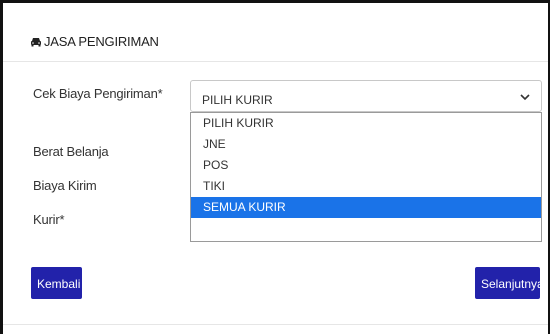 The image size is (550, 334). What do you see at coordinates (366, 144) in the screenshot?
I see `courier-option-jne: JNE` at bounding box center [366, 144].